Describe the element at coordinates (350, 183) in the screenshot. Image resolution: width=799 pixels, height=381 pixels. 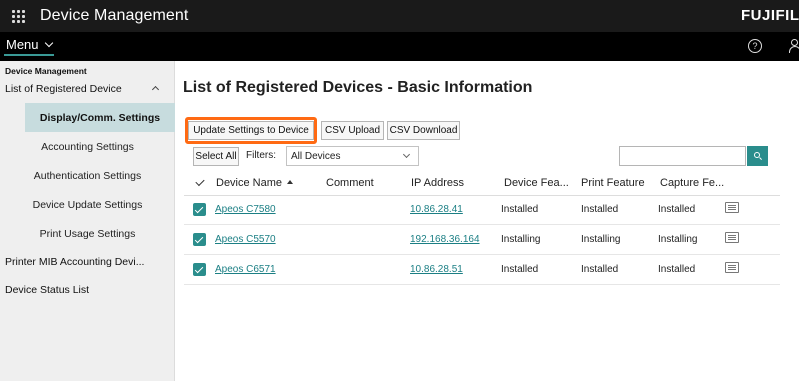
I see `column-header-comment: Comment` at that location.